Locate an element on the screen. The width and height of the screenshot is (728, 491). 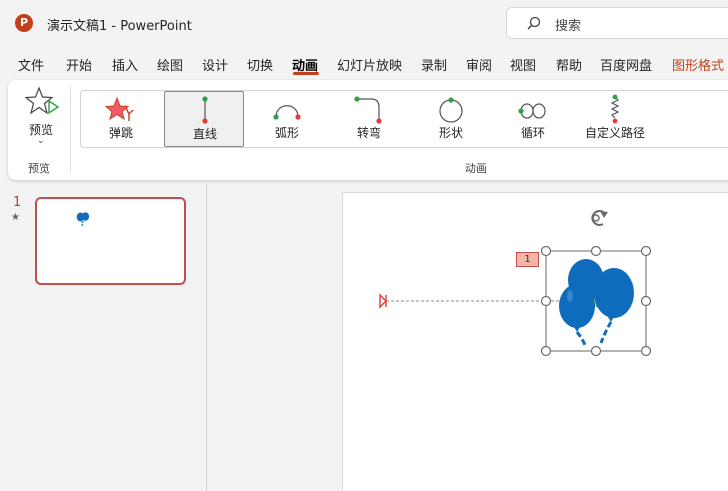
animation-order-badge: 1 is located at coordinates (527, 259).